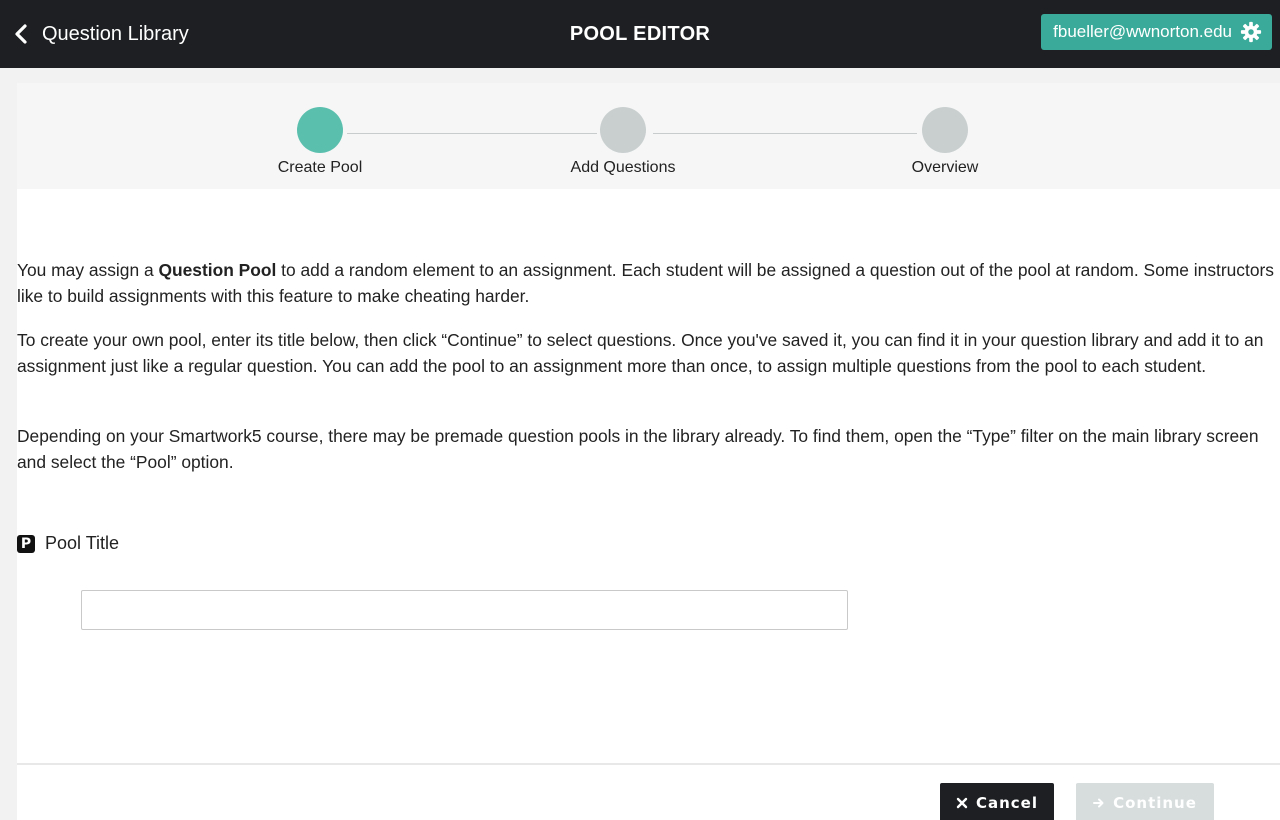 This screenshot has height=820, width=1280. Describe the element at coordinates (623, 167) in the screenshot. I see `step-label: Add Questions` at that location.